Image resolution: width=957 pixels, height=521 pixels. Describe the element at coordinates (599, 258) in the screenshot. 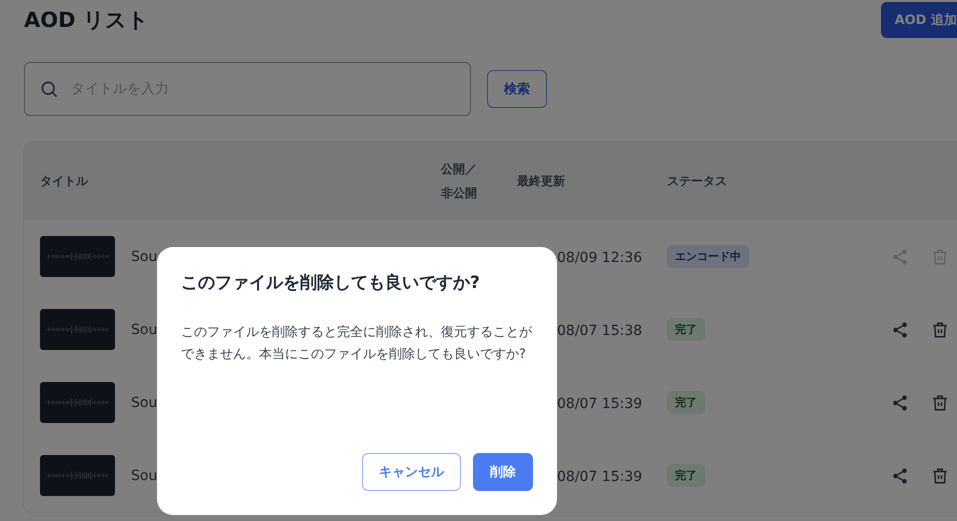

I see `updated-date: 08/09 12:36` at that location.